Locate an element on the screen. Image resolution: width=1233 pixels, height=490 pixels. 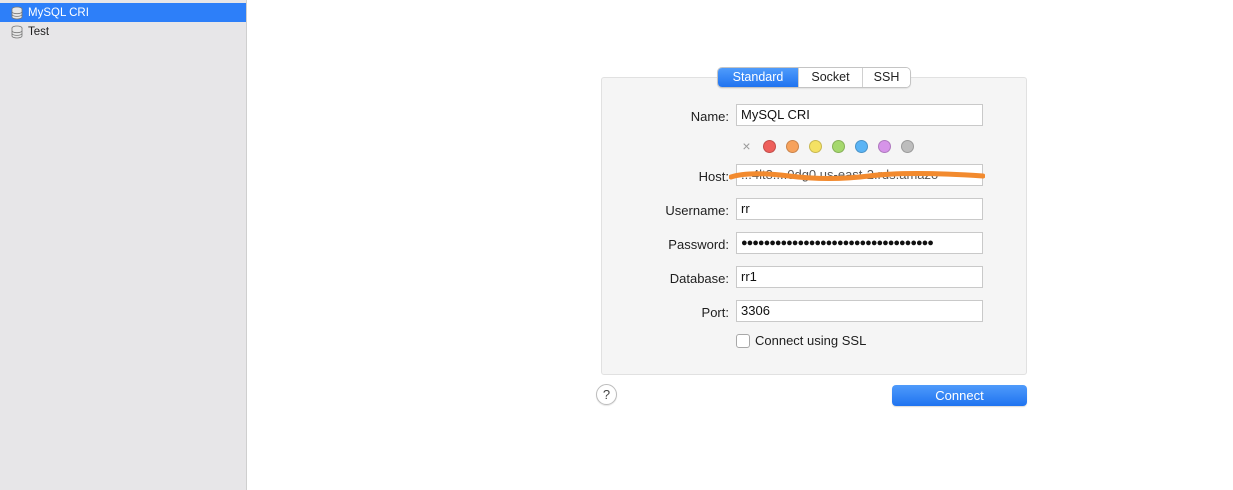
color-swatch-yellow is located at coordinates (815, 146).